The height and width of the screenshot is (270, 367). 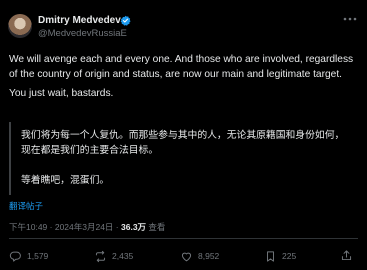 I want to click on post-meta: 下午10:49 · 2024年3月24日 · 36.3万 查看, so click(x=87, y=227).